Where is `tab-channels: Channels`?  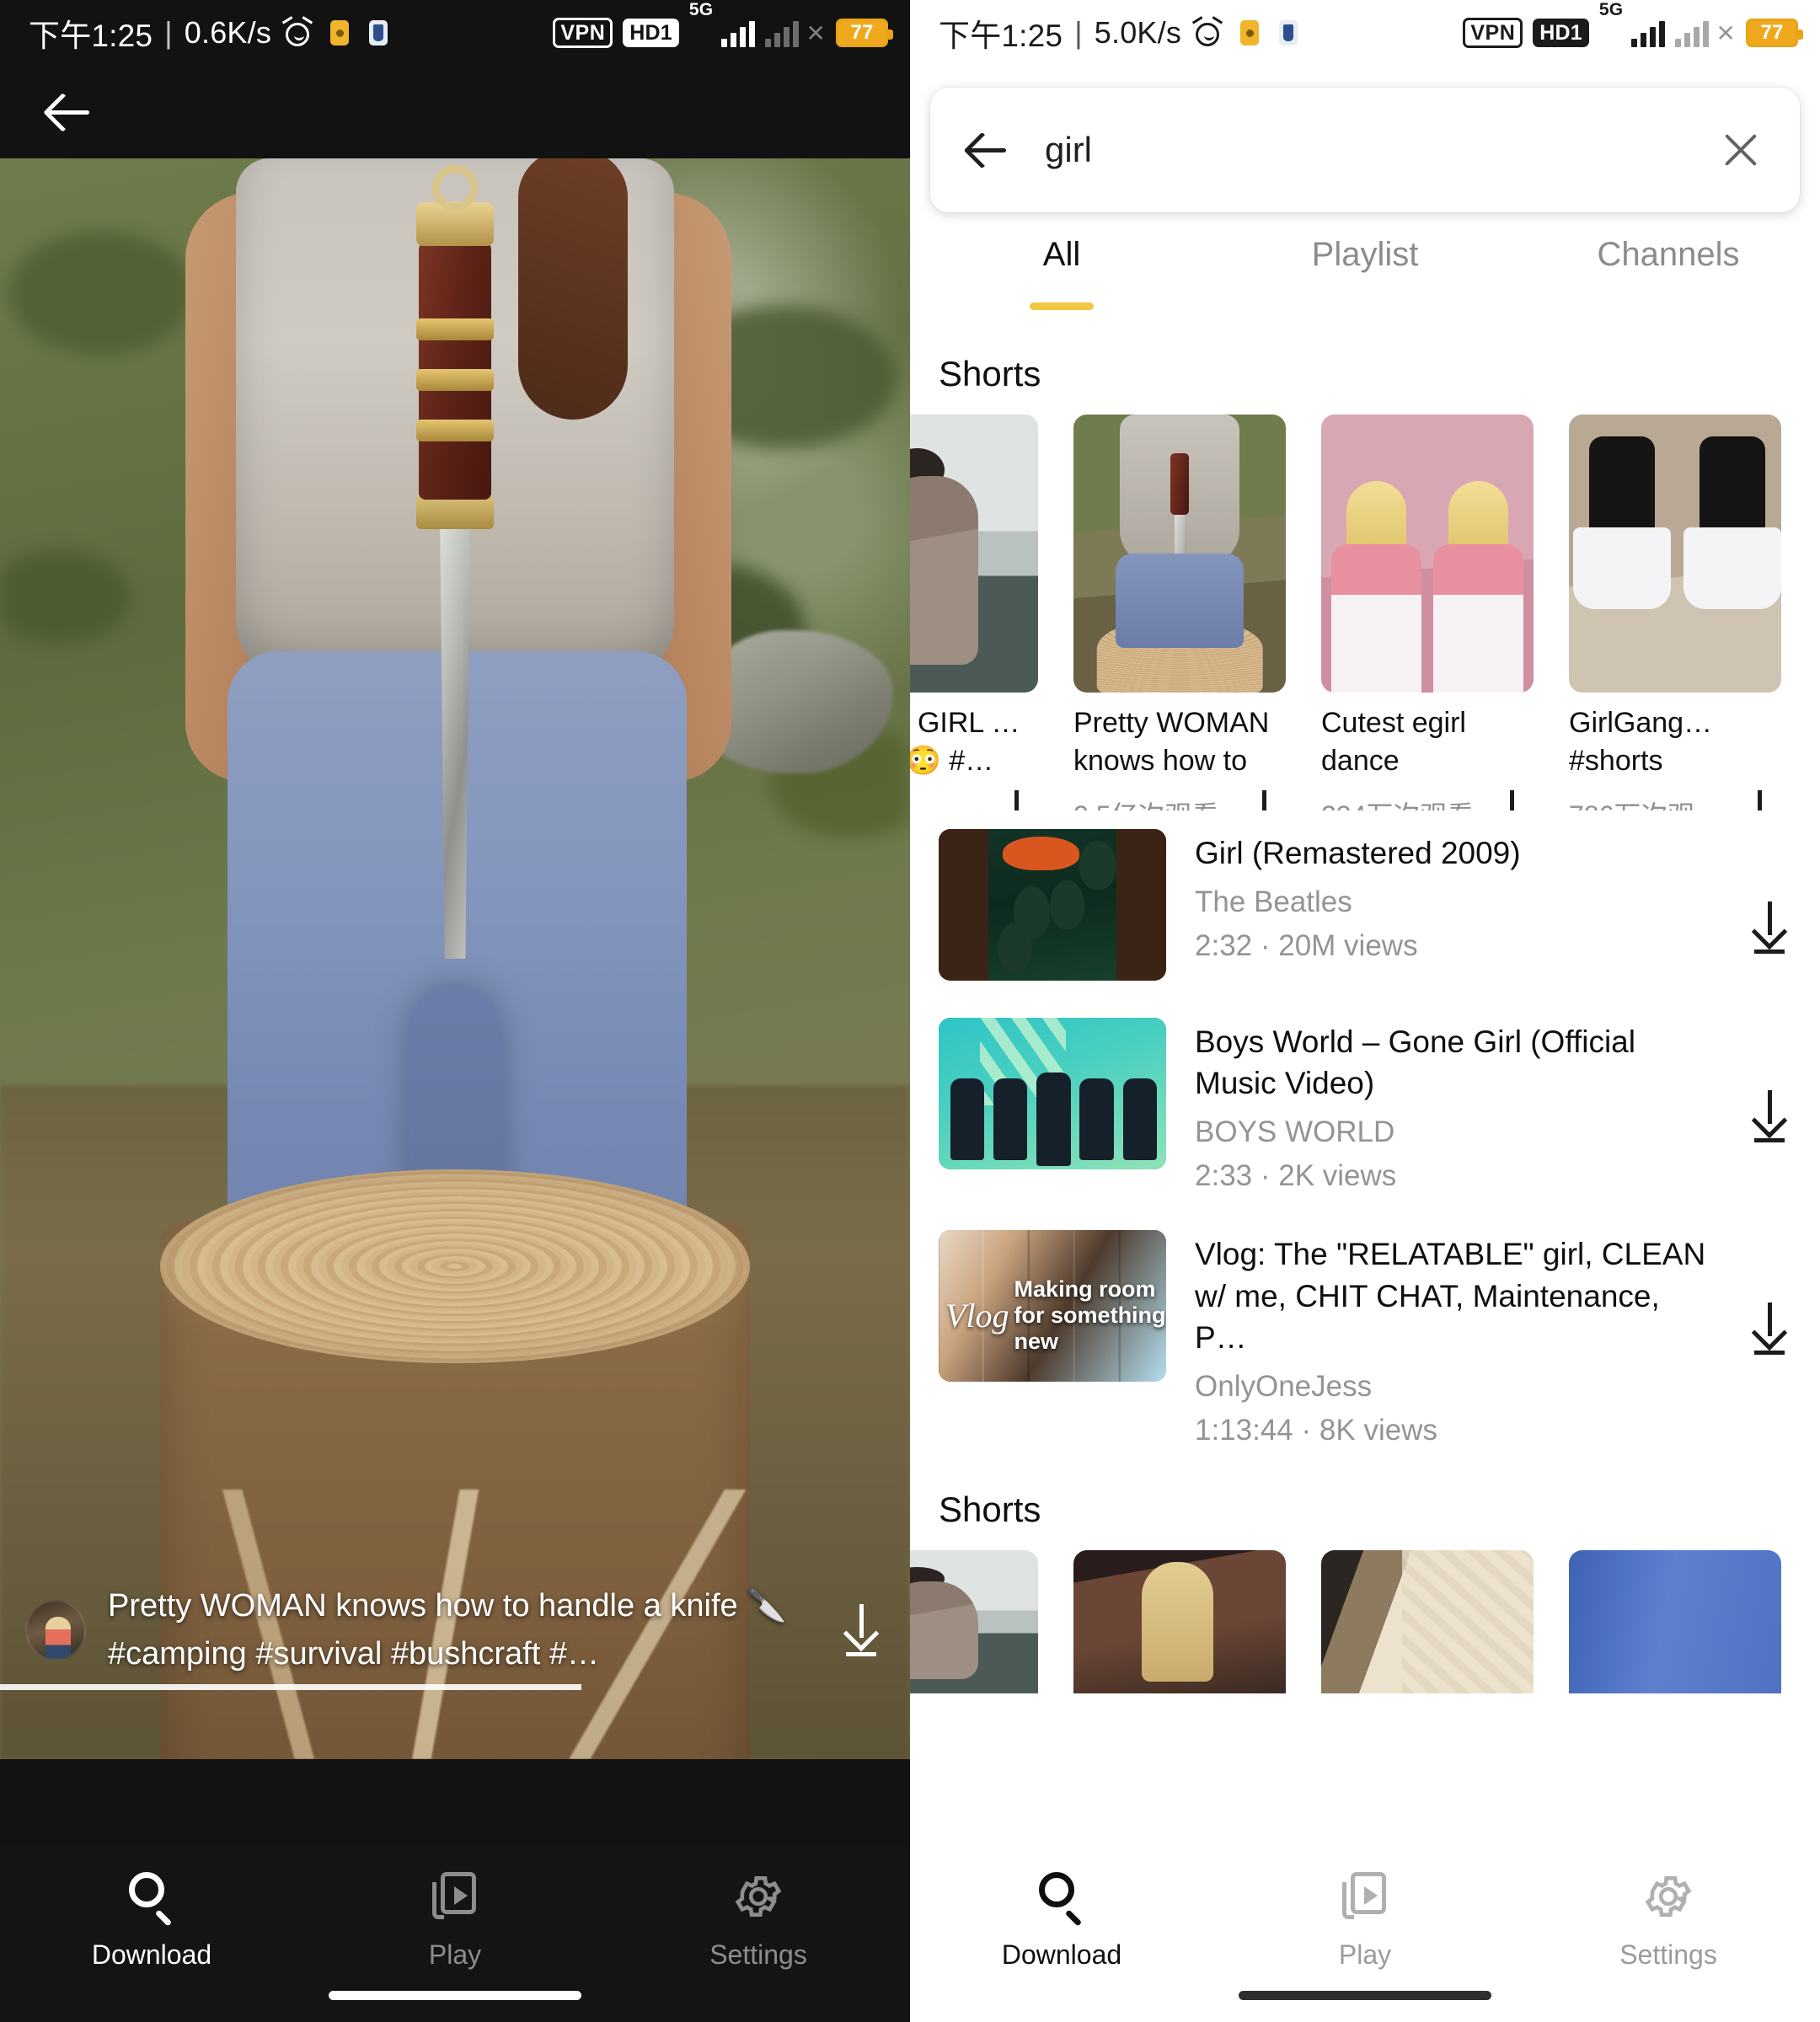
tab-channels: Channels is located at coordinates (1668, 270).